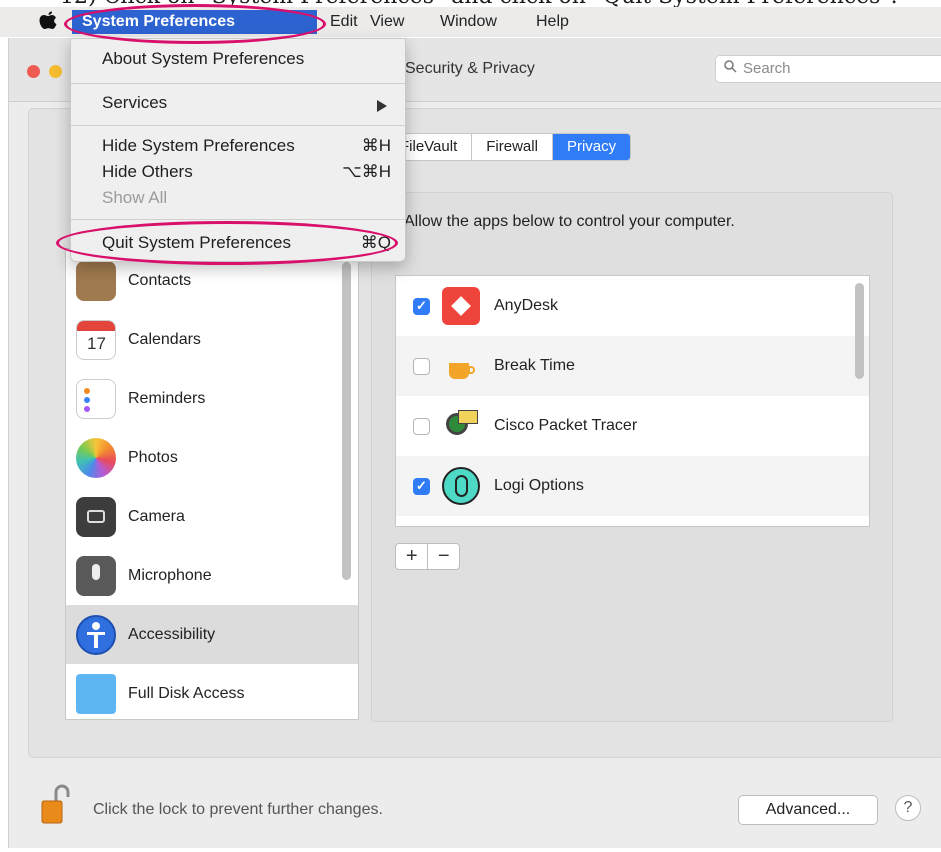 The width and height of the screenshot is (941, 852). I want to click on sidebar-item-label: Microphone, so click(170, 575).